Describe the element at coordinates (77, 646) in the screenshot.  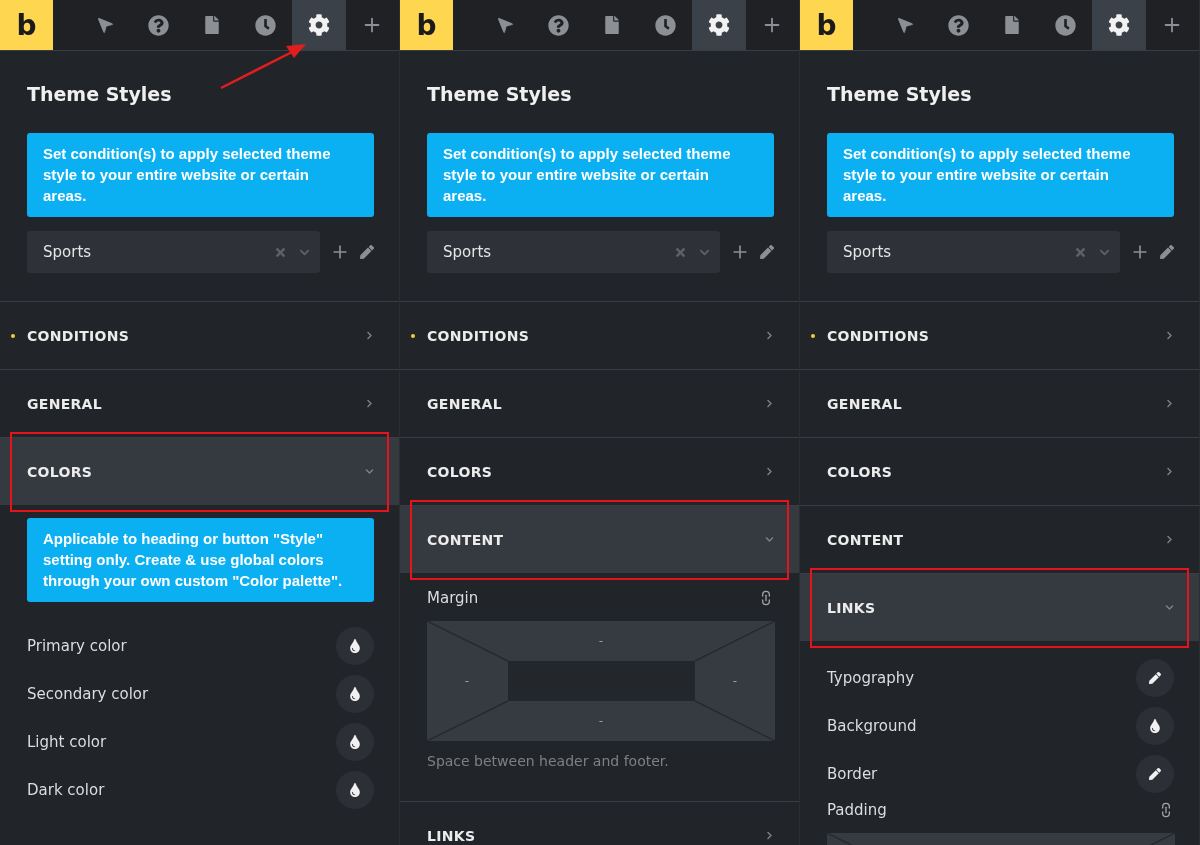
I see `setting-label: Primary color` at that location.